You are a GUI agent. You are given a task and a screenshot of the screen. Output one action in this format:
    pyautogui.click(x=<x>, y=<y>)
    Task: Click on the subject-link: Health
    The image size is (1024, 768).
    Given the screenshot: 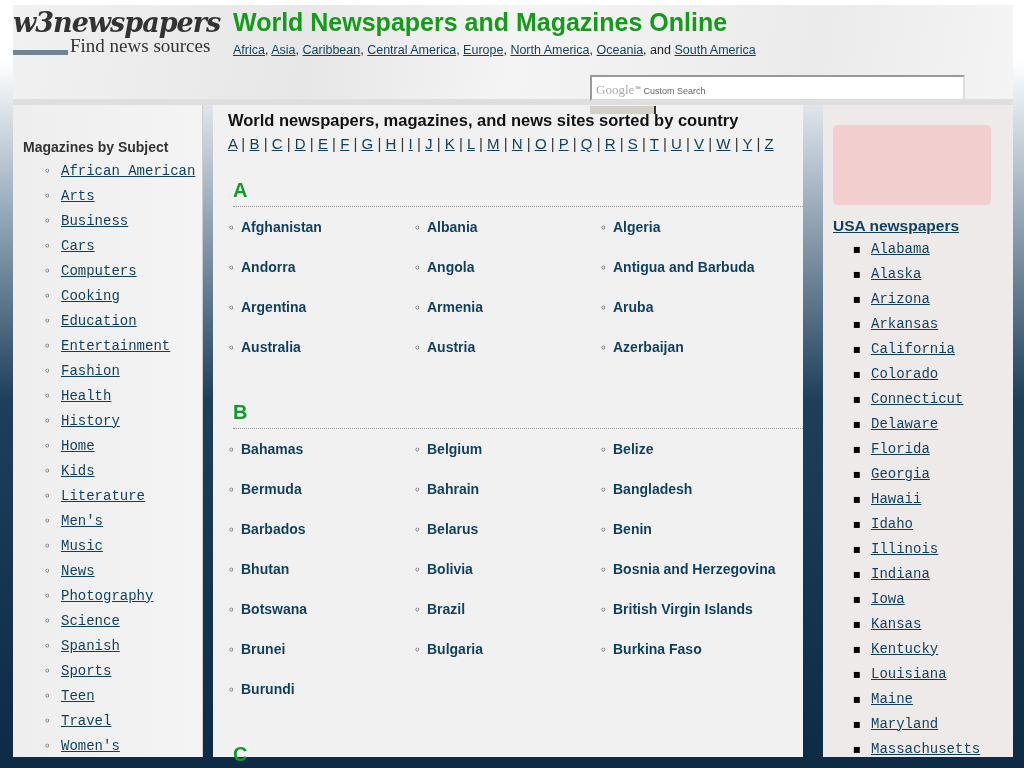 What is the action you would take?
    pyautogui.click(x=86, y=395)
    